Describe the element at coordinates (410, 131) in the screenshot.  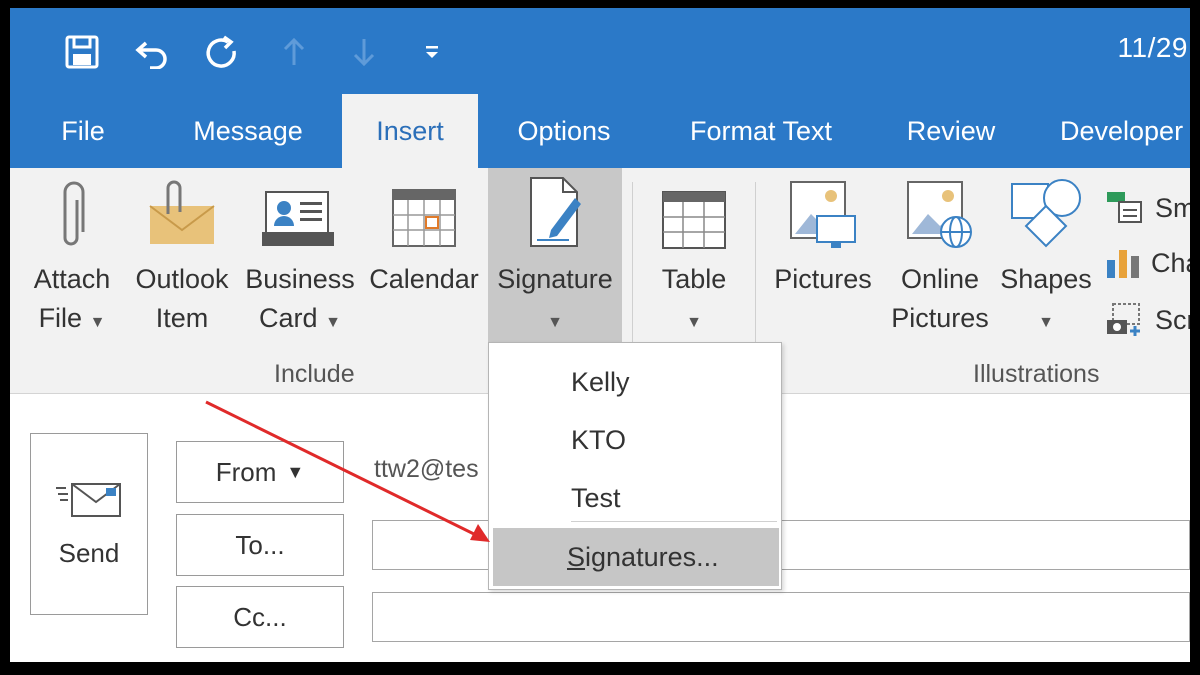
I see `tab-insert: Insert` at that location.